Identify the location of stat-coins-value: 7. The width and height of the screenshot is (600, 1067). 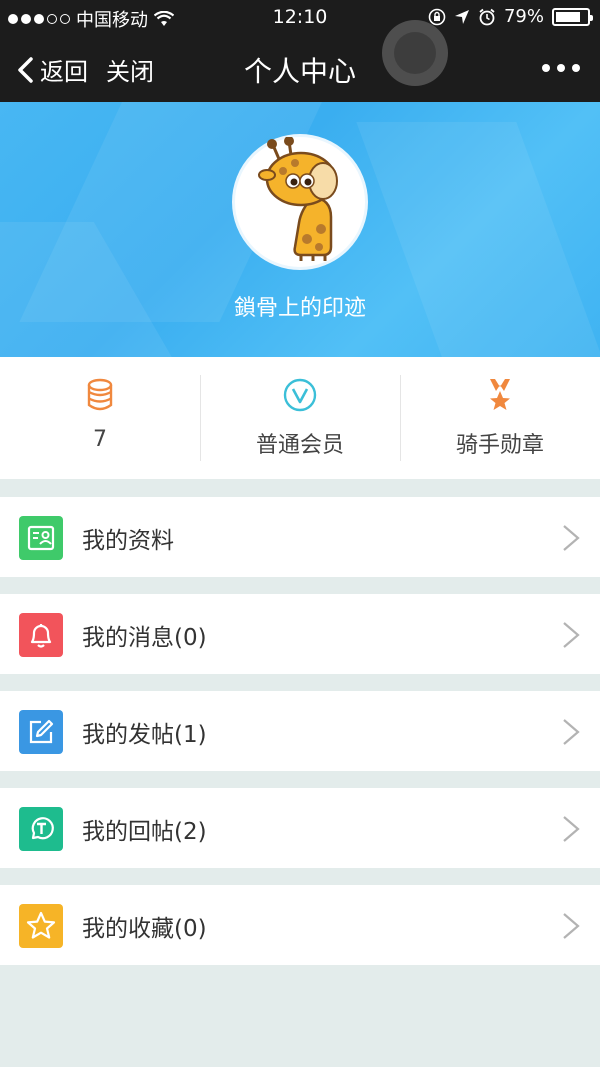
(100, 439).